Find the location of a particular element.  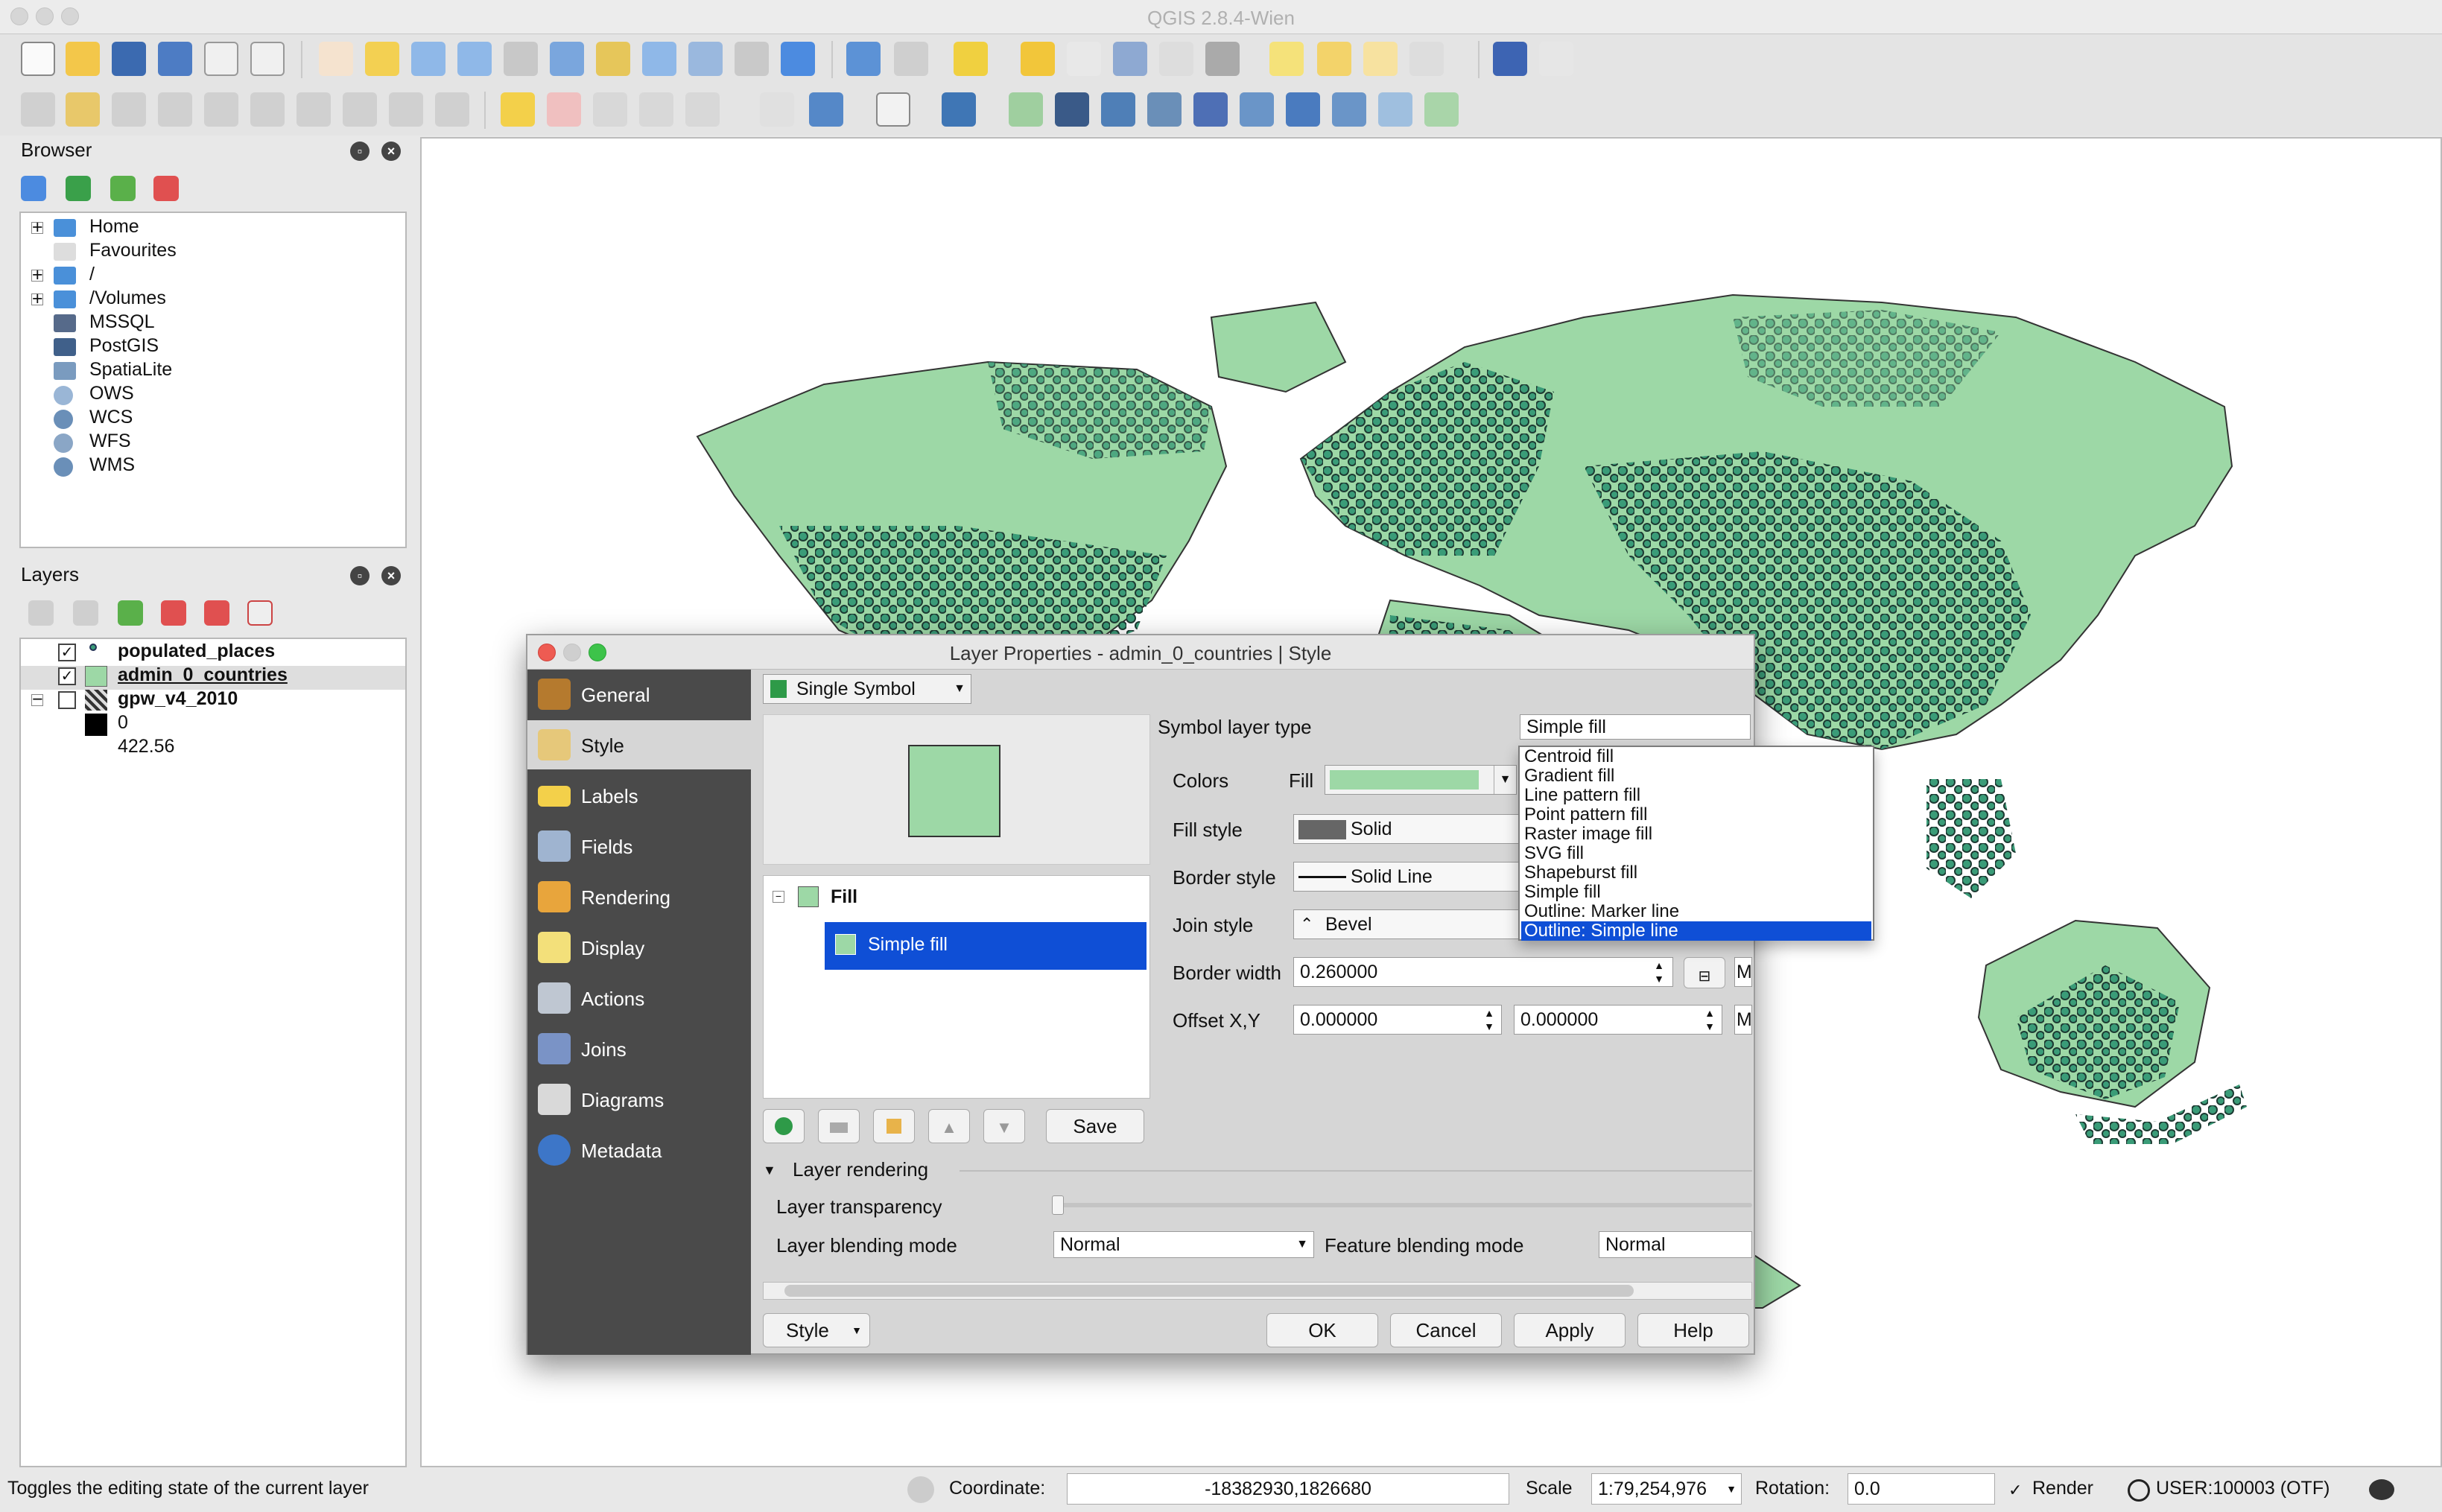

sidebar-item-joins: Joins is located at coordinates (639, 1048).